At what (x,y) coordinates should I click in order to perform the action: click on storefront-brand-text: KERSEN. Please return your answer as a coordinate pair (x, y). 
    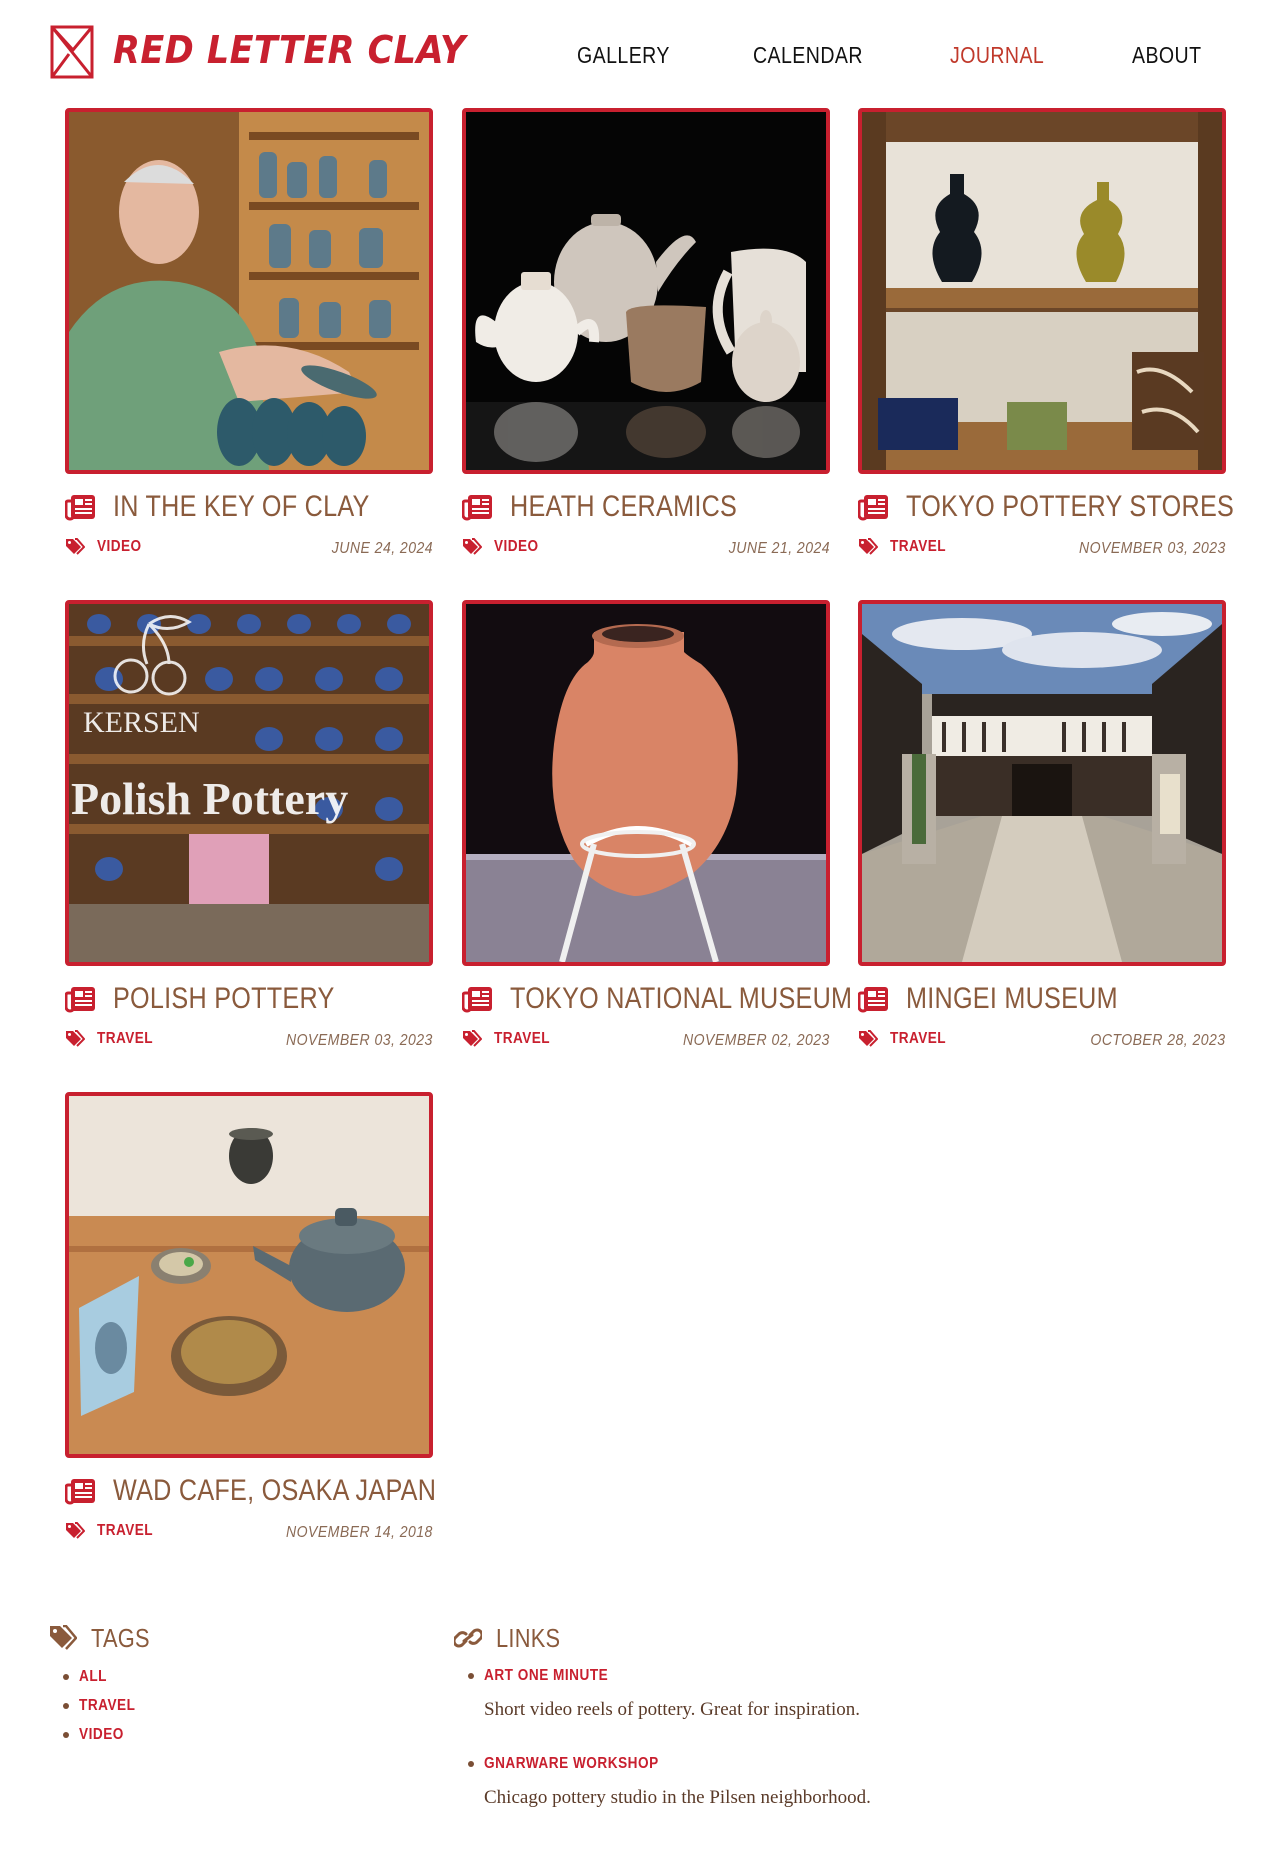
    Looking at the image, I should click on (141, 722).